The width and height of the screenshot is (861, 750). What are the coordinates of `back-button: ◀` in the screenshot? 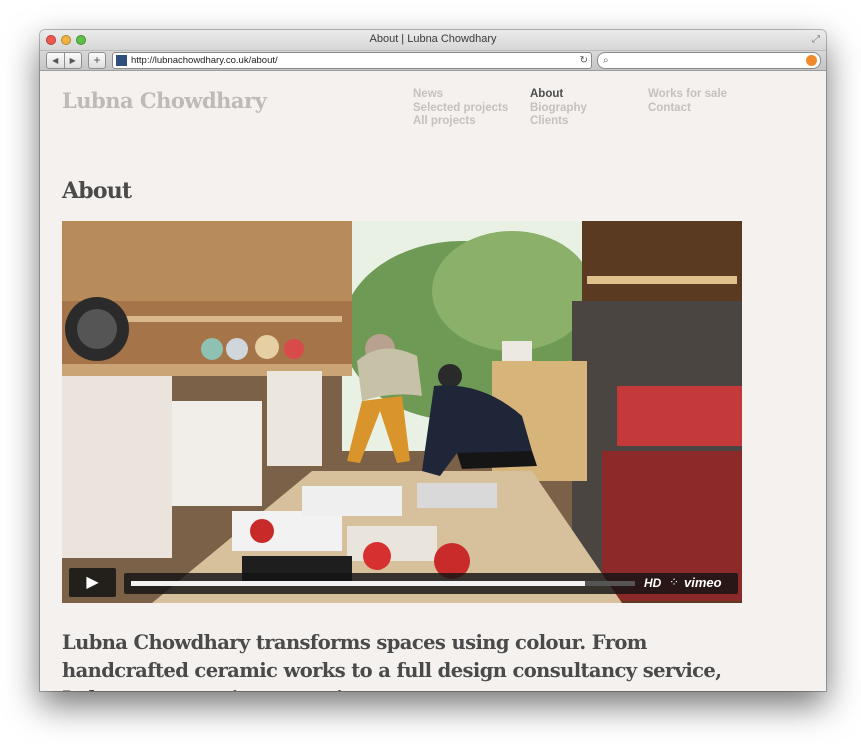 It's located at (56, 60).